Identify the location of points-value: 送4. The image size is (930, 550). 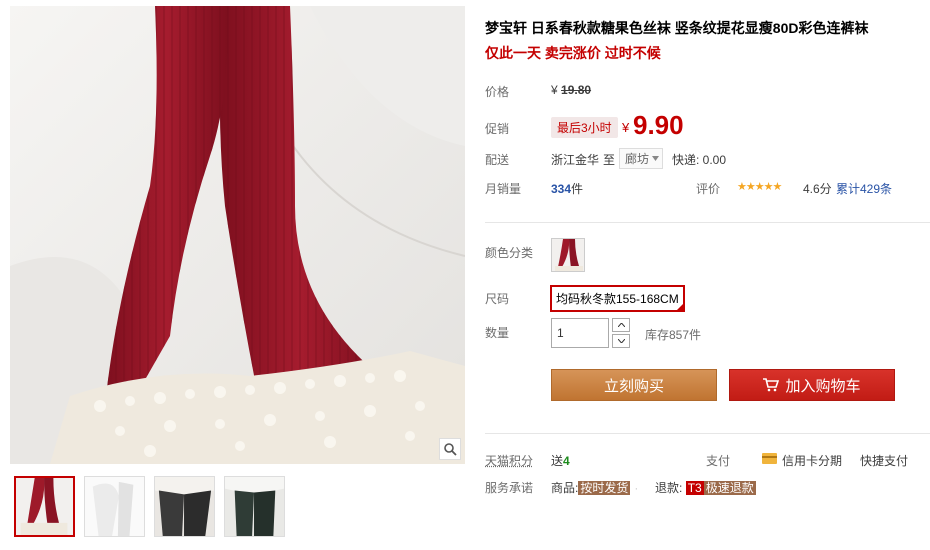
(560, 460).